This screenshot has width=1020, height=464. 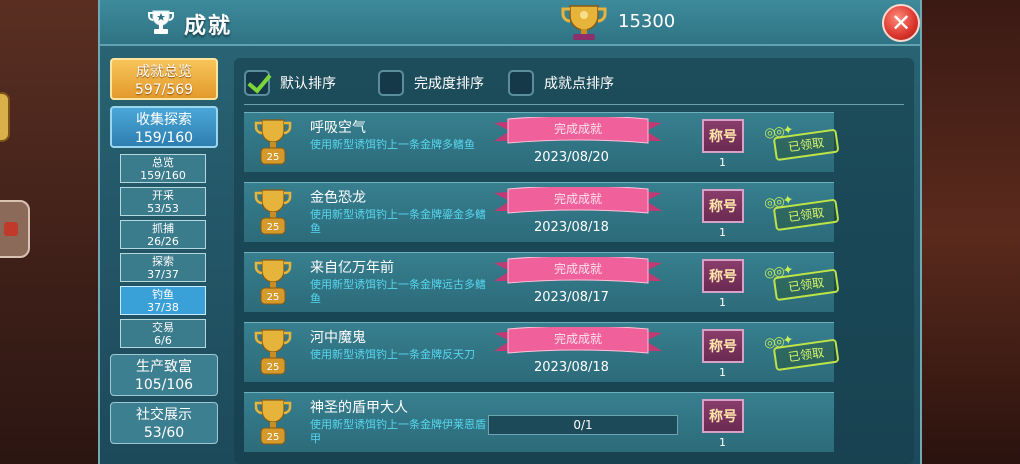 I want to click on score-value: 15300, so click(x=647, y=21).